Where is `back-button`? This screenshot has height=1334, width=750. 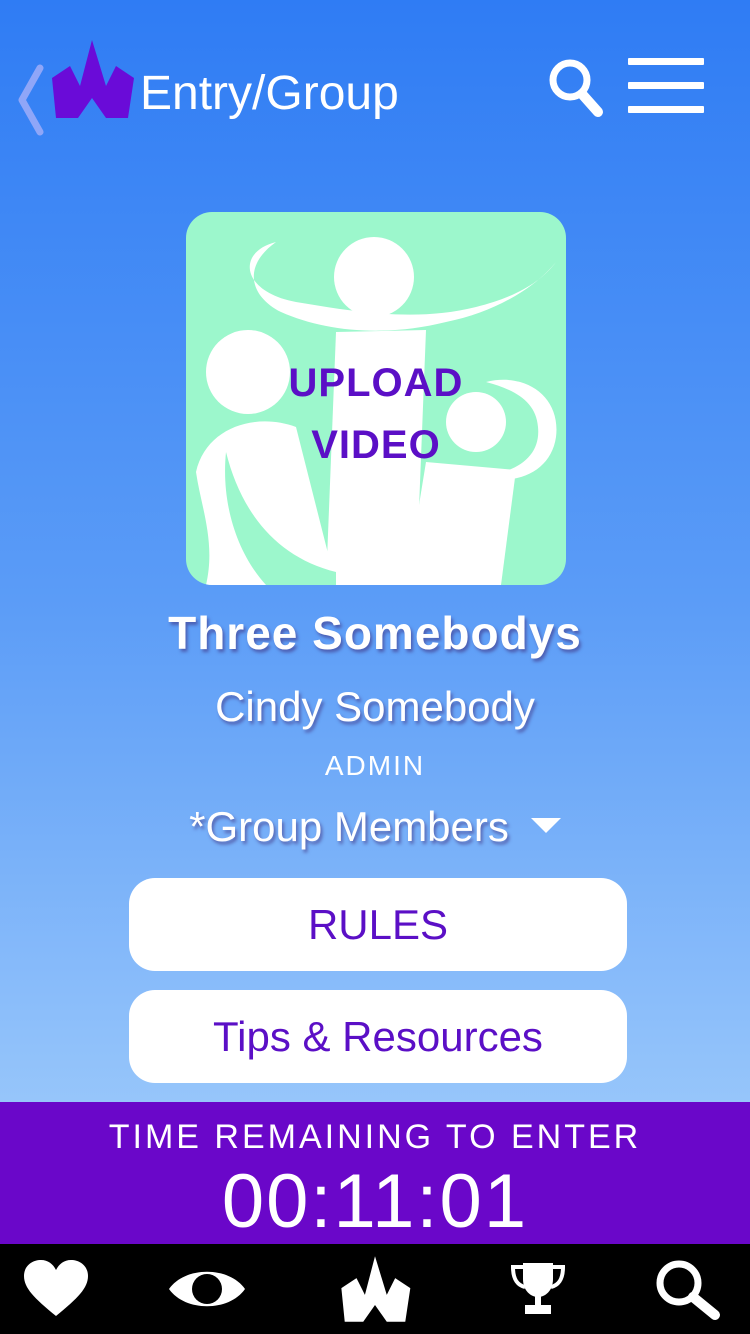 back-button is located at coordinates (30, 100).